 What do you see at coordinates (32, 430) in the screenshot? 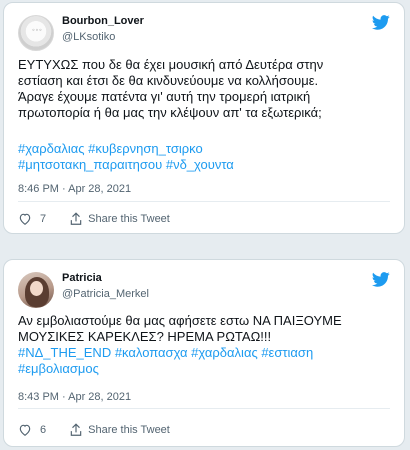
I see `like-button: 6` at bounding box center [32, 430].